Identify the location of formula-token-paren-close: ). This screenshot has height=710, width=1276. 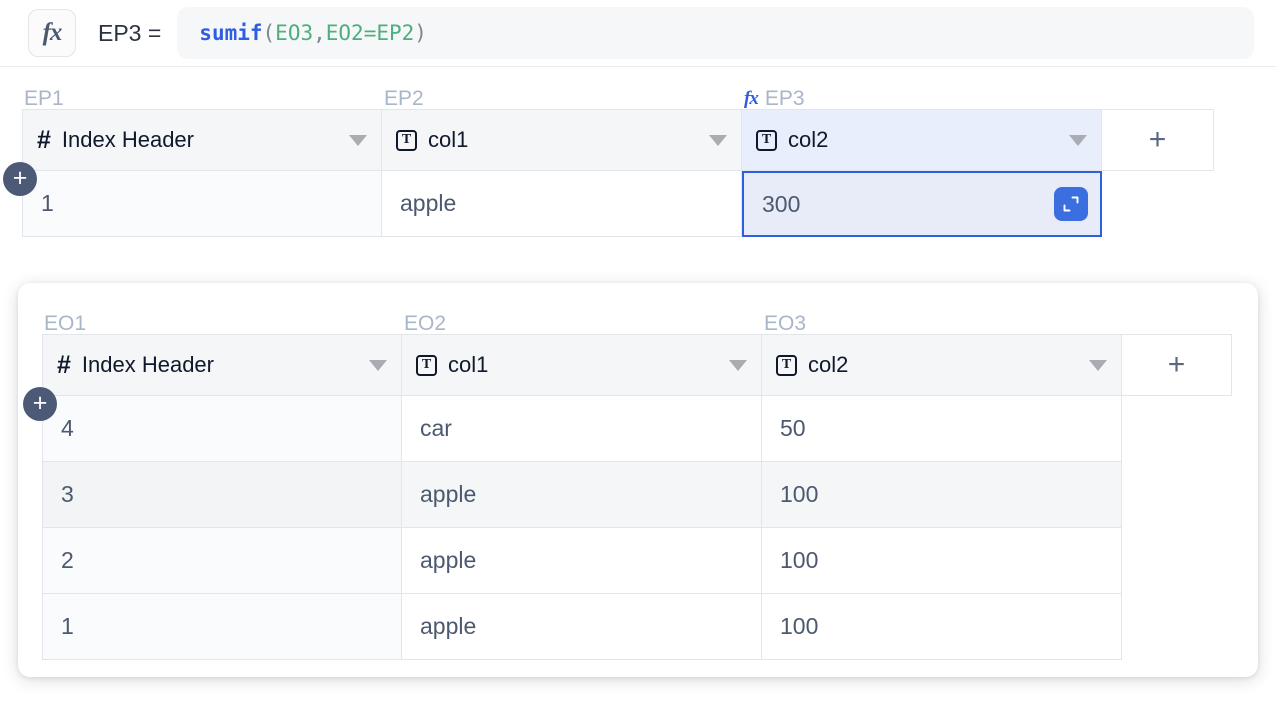
(420, 32).